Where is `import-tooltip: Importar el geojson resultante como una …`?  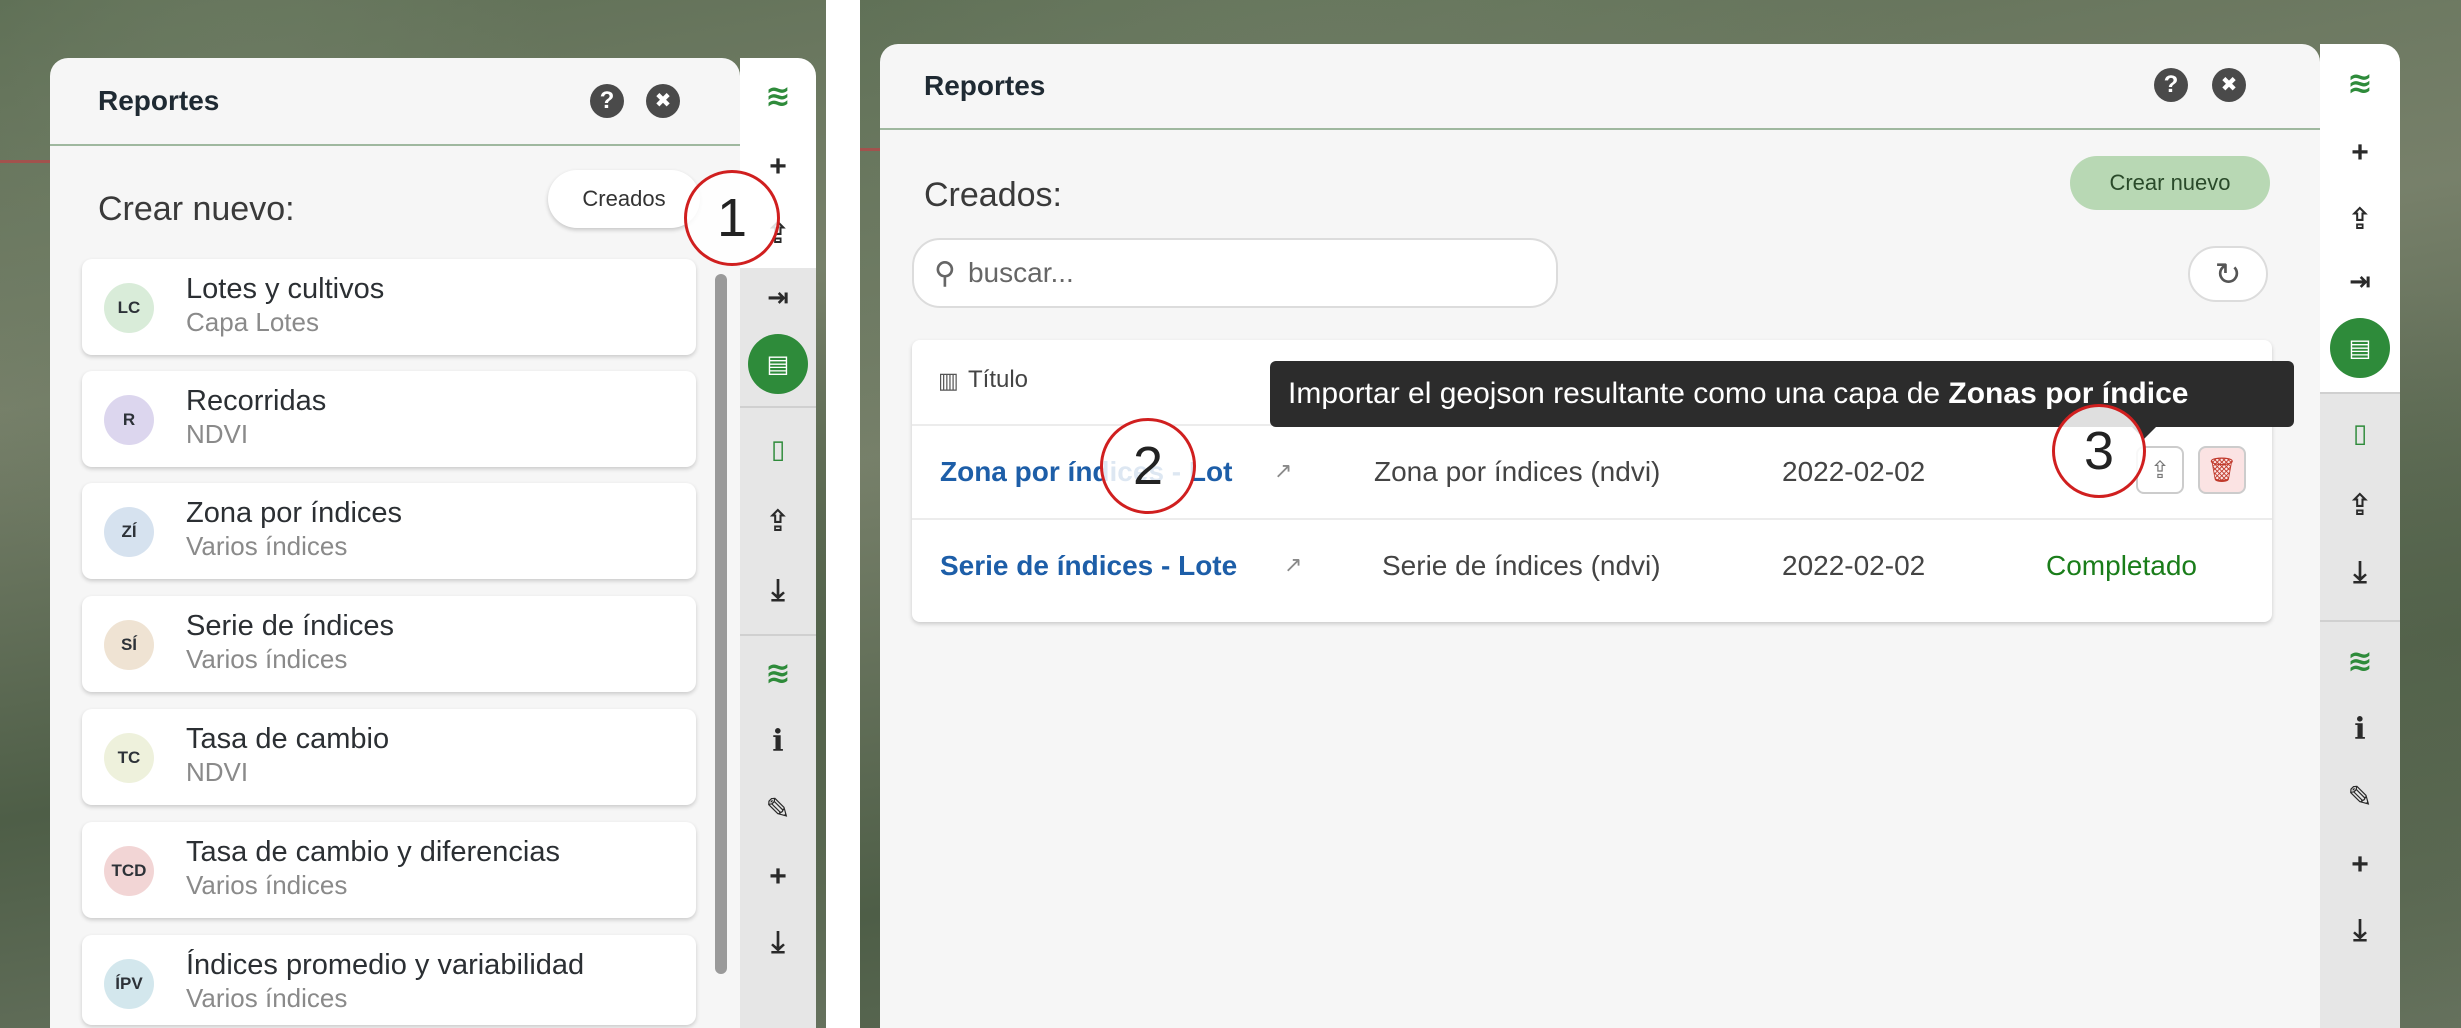 import-tooltip: Importar el geojson resultante como una … is located at coordinates (1782, 394).